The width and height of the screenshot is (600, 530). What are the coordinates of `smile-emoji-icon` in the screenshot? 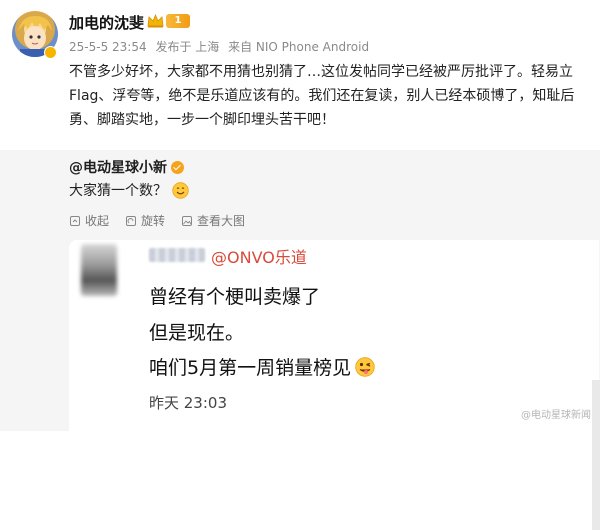 It's located at (180, 190).